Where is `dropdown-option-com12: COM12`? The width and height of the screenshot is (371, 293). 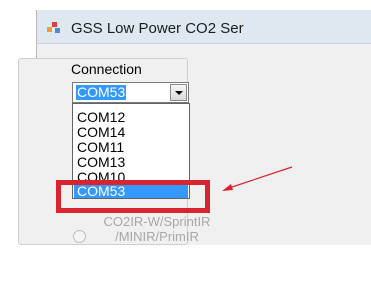 dropdown-option-com12: COM12 is located at coordinates (131, 117).